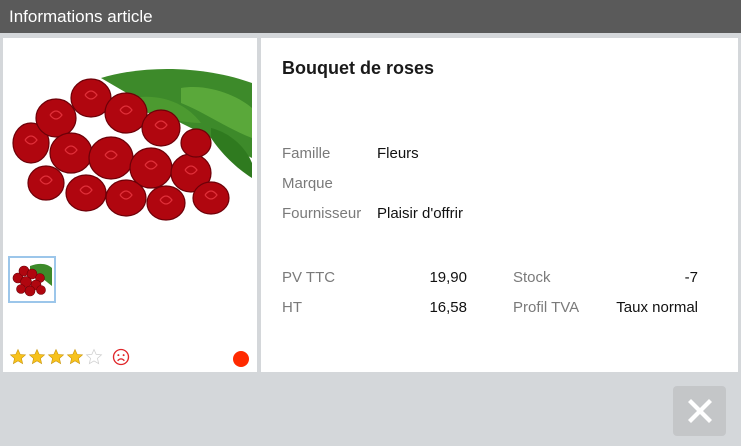 The width and height of the screenshot is (741, 446). Describe the element at coordinates (448, 277) in the screenshot. I see `pv-ttc-value: 19,90` at that location.